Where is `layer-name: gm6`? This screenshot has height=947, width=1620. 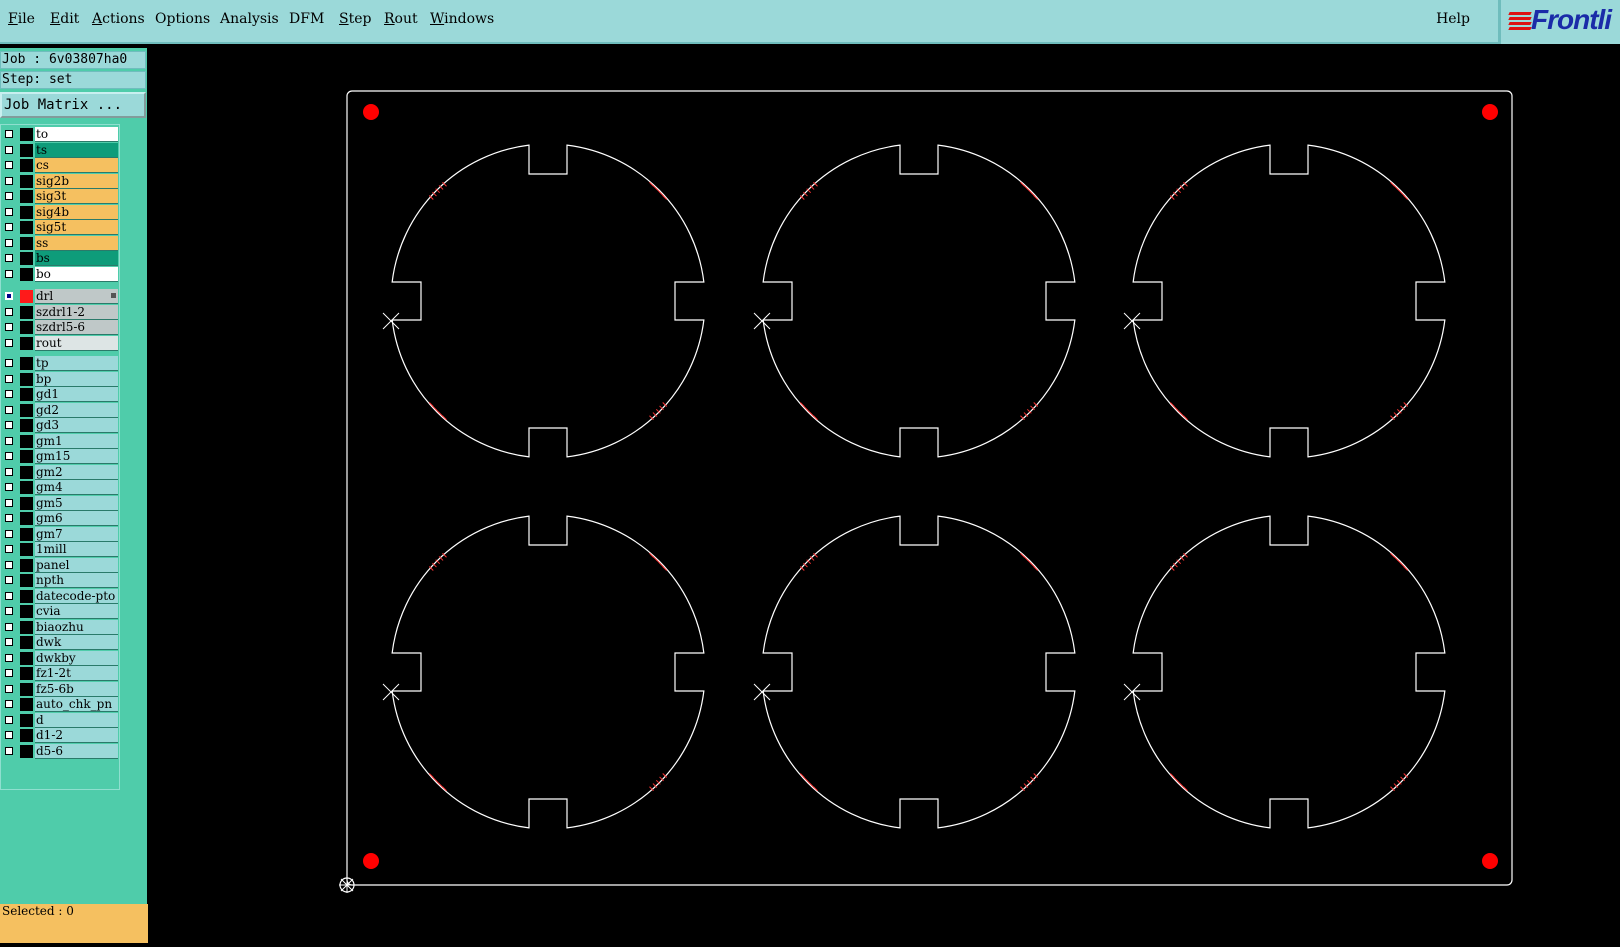
layer-name: gm6 is located at coordinates (76, 518).